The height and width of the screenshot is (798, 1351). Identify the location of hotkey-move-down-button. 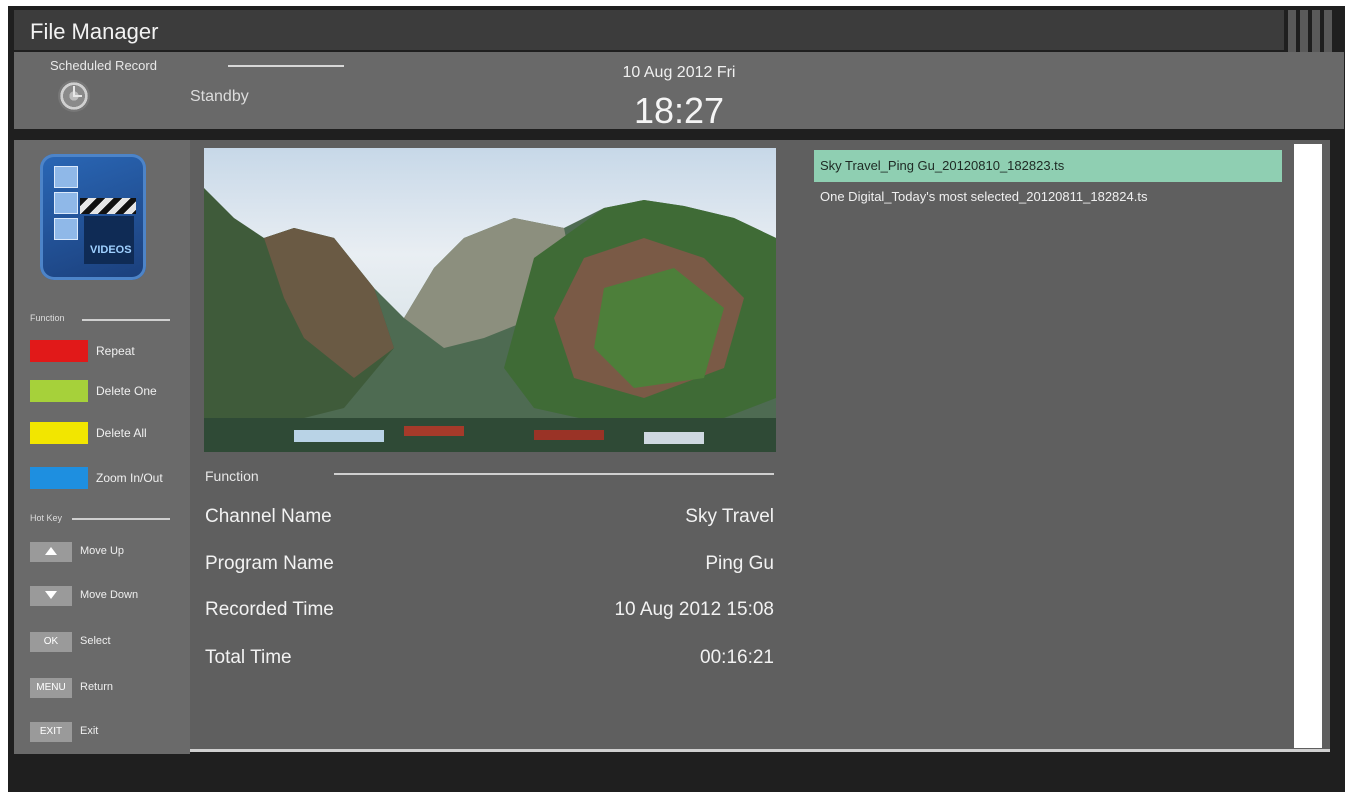
(51, 596).